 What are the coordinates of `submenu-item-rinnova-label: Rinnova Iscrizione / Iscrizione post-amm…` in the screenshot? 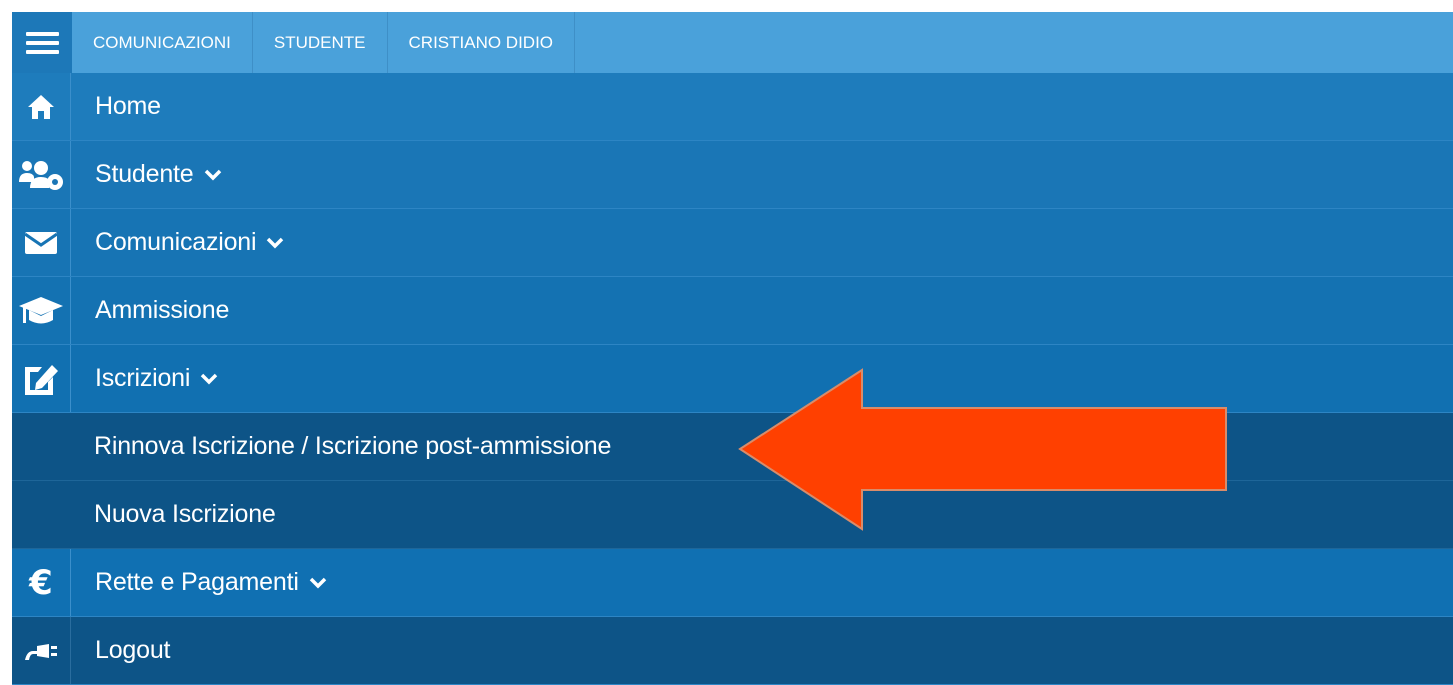 It's located at (353, 446).